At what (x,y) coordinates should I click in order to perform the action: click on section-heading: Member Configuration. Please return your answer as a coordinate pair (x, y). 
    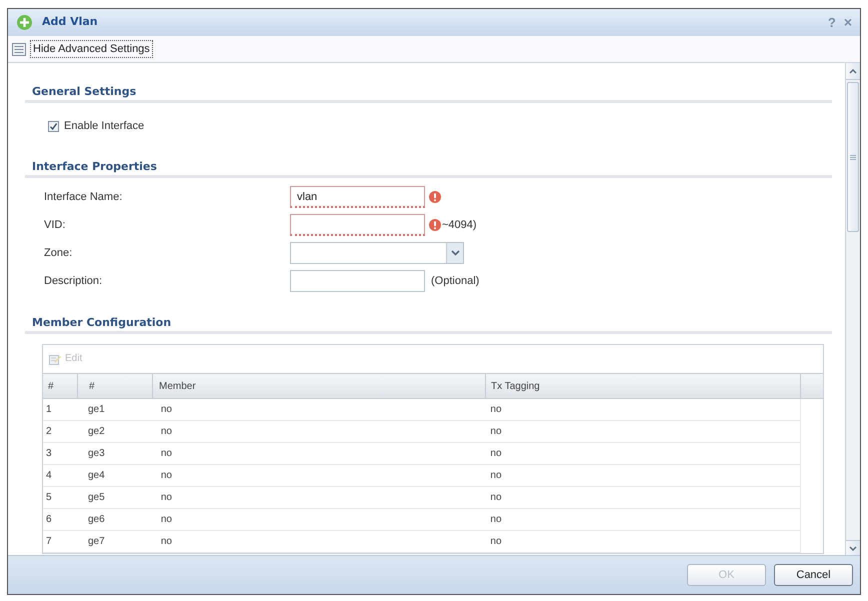
    Looking at the image, I should click on (102, 323).